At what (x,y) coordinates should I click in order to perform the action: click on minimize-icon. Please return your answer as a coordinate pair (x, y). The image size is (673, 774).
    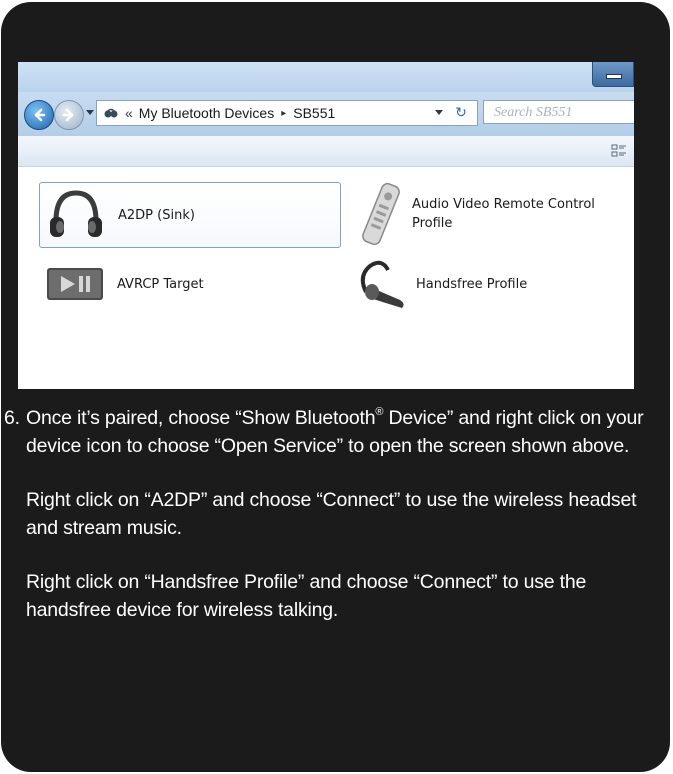
    Looking at the image, I should click on (614, 76).